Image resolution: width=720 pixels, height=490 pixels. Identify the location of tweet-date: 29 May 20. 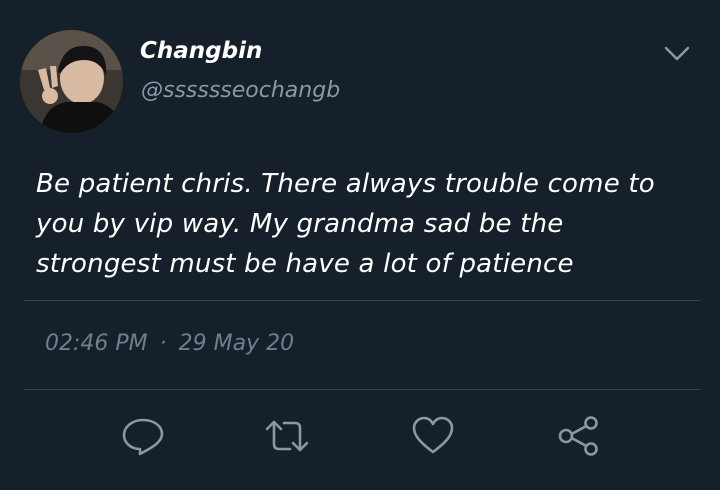
(236, 343).